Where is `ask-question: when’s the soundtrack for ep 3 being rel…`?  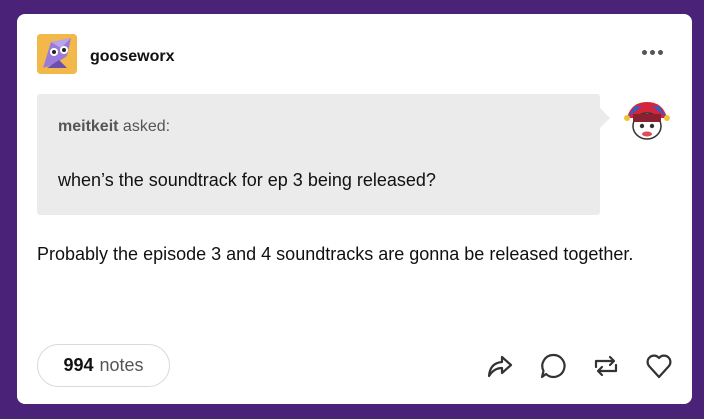 ask-question: when’s the soundtrack for ep 3 being rel… is located at coordinates (247, 180).